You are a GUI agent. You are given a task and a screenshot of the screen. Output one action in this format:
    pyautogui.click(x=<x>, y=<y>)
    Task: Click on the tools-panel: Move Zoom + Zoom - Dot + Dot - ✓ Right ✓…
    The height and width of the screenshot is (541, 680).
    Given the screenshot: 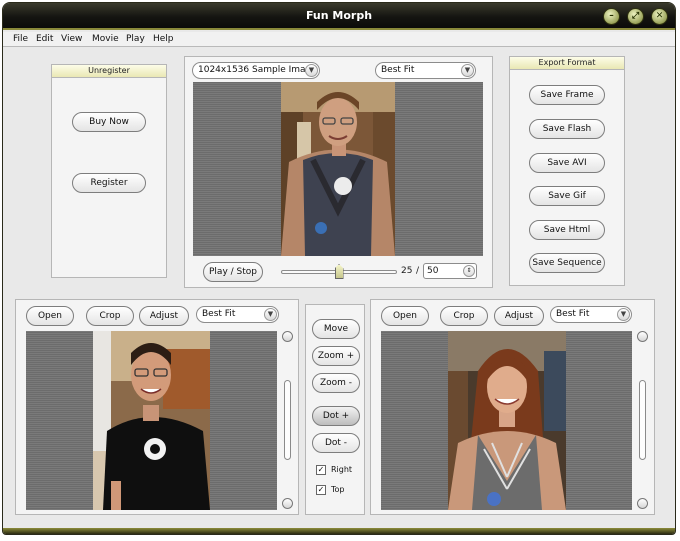 What is the action you would take?
    pyautogui.click(x=335, y=409)
    